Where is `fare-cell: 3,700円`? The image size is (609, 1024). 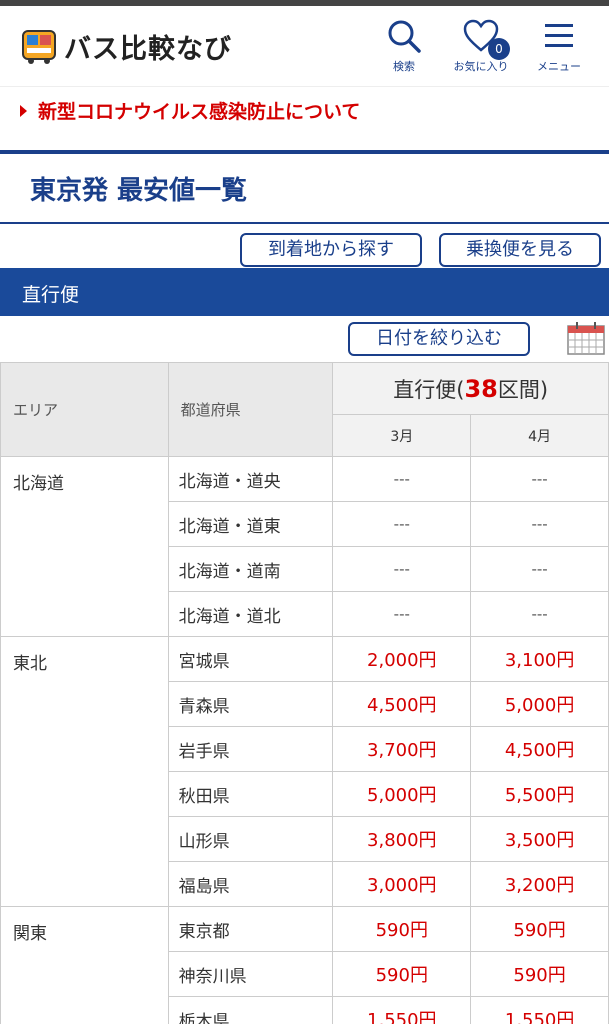
fare-cell: 3,700円 is located at coordinates (402, 749).